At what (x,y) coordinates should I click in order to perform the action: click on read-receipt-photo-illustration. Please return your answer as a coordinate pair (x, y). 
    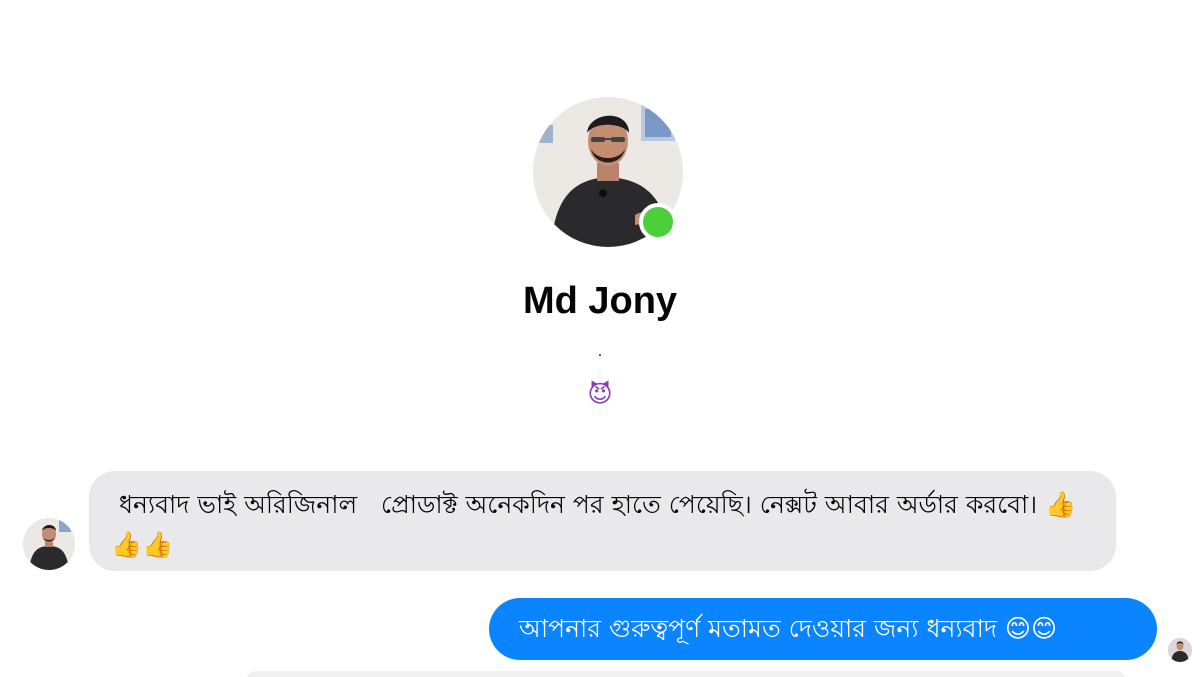
    Looking at the image, I should click on (1180, 650).